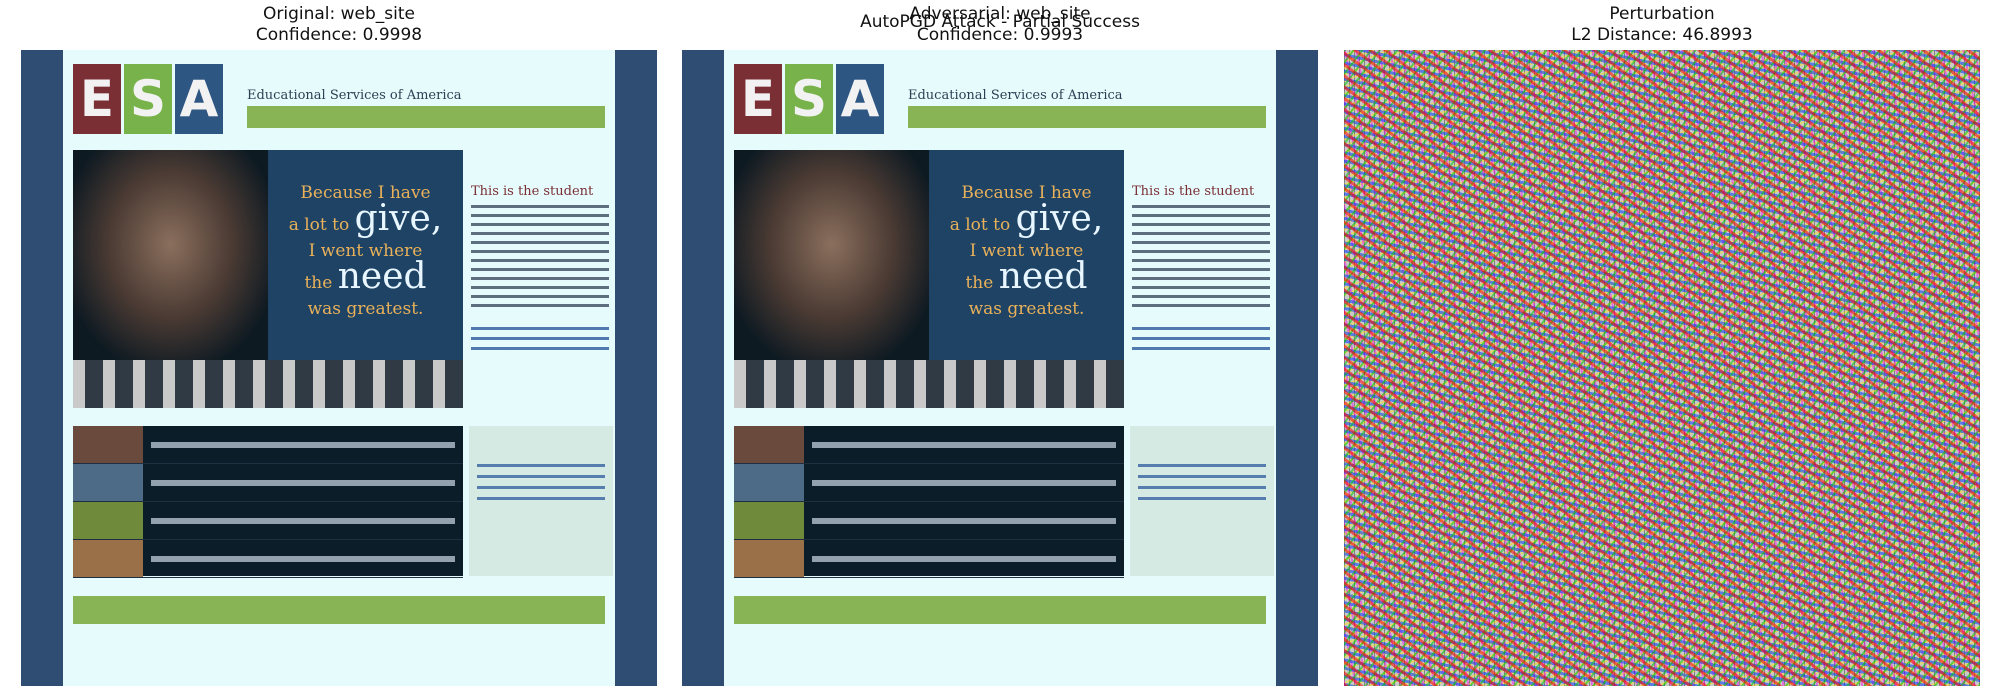  I want to click on panel-title-distance: L2 Distance: 46.8993, so click(1662, 35).